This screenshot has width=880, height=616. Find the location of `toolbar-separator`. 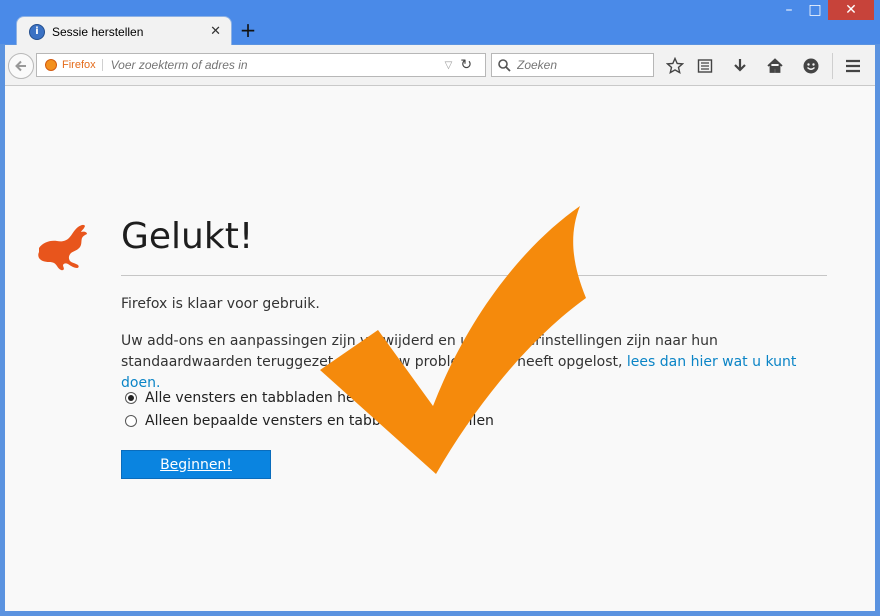

toolbar-separator is located at coordinates (832, 66).